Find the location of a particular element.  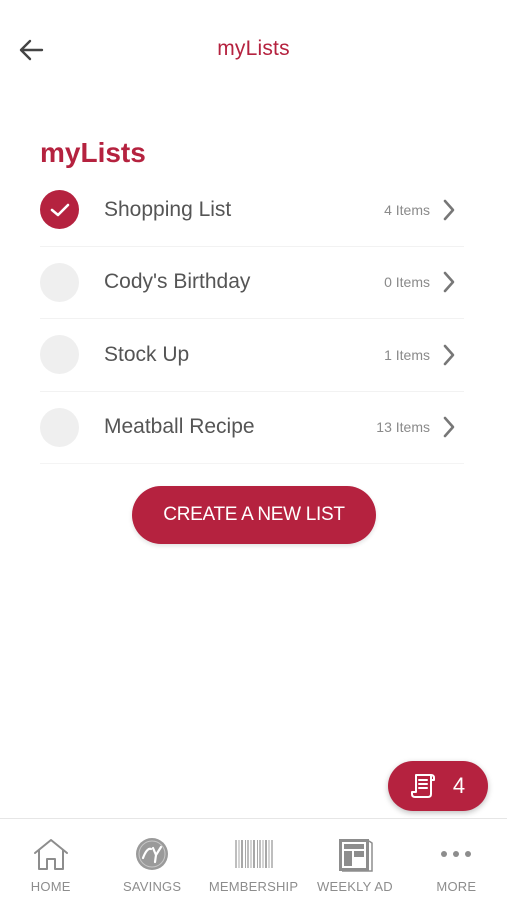

fab-count: 4 is located at coordinates (459, 785).